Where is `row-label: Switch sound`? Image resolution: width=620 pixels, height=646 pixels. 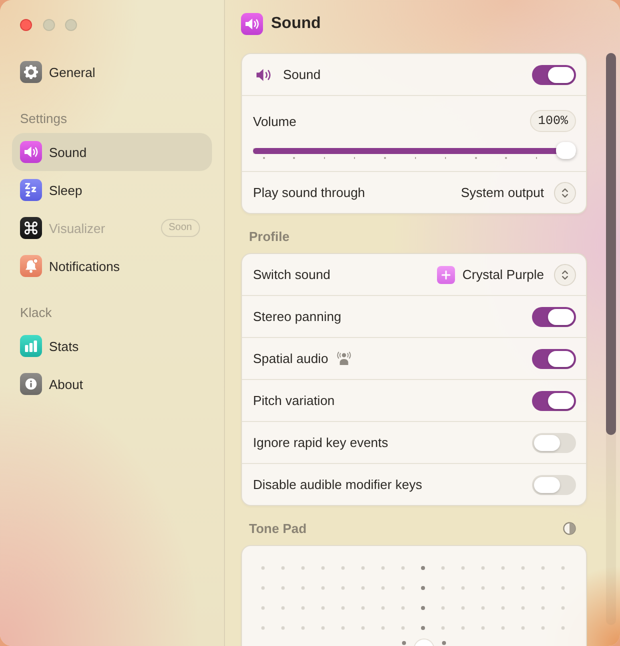 row-label: Switch sound is located at coordinates (291, 274).